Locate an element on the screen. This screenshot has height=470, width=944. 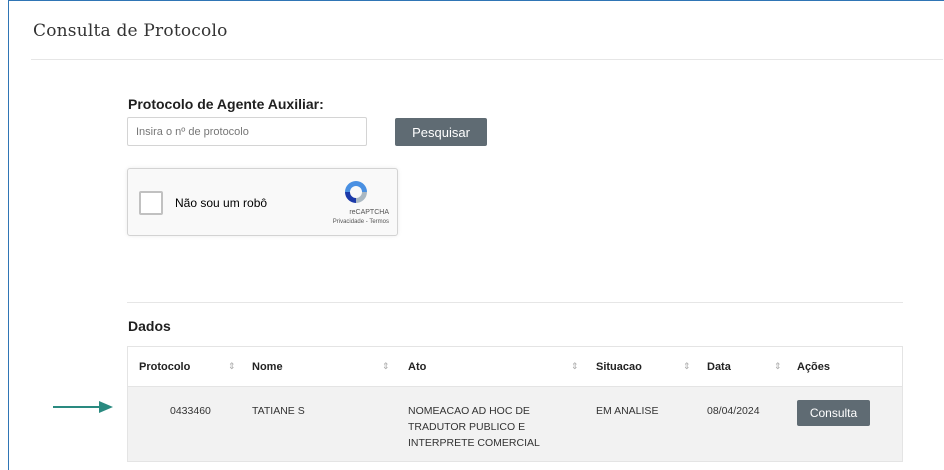
column-header-ato: Ato is located at coordinates (417, 367).